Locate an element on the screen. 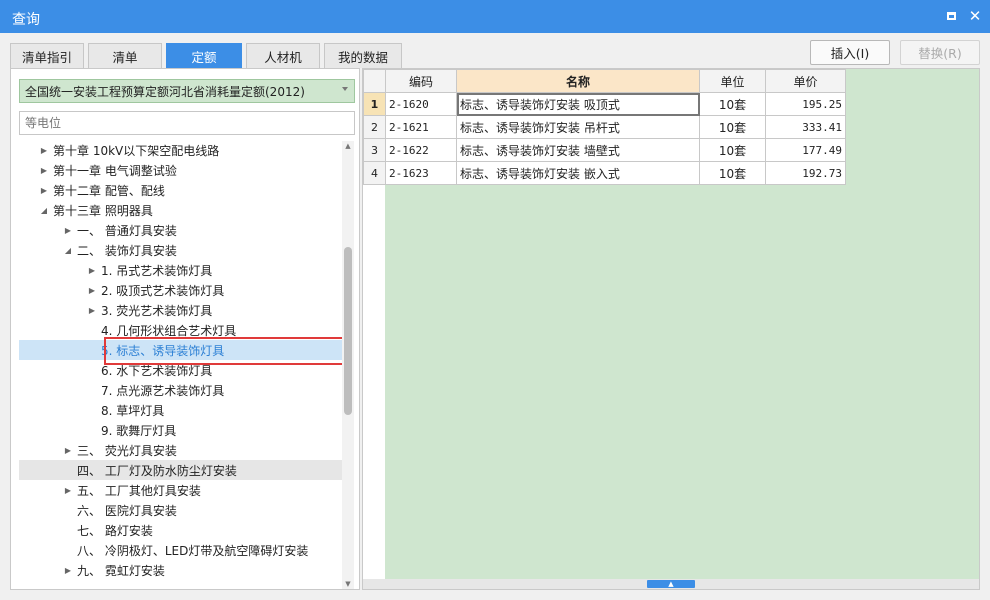 Image resolution: width=990 pixels, height=600 pixels. tree-item: 9. 歌舞厅灯具 is located at coordinates (181, 430).